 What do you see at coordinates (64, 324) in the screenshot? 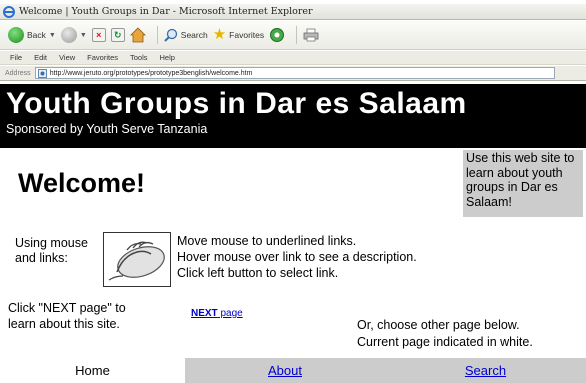
I see `next-hint-line: learn about this site.` at bounding box center [64, 324].